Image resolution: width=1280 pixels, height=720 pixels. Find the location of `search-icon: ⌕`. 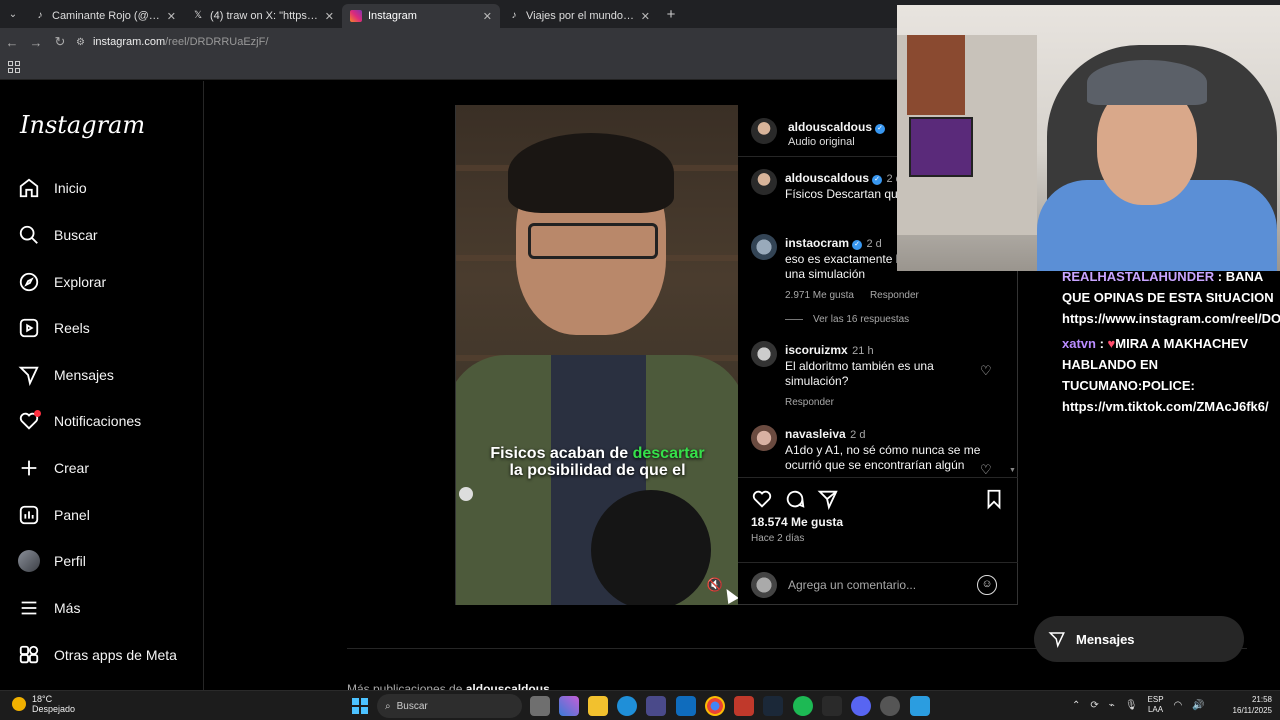

search-icon: ⌕ is located at coordinates (388, 706).